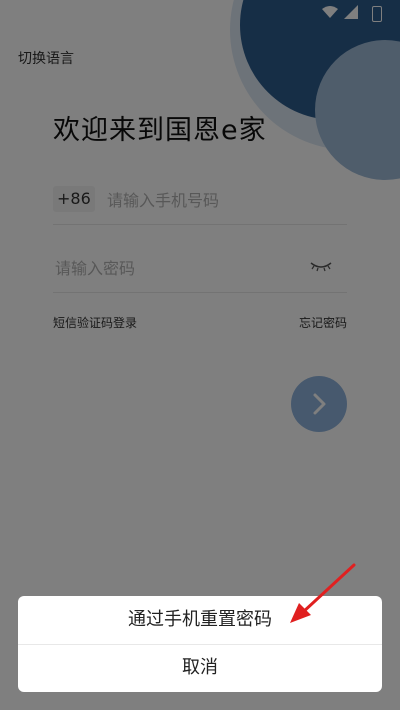 The image size is (400, 710). I want to click on annotation-arrow-icon, so click(323, 593).